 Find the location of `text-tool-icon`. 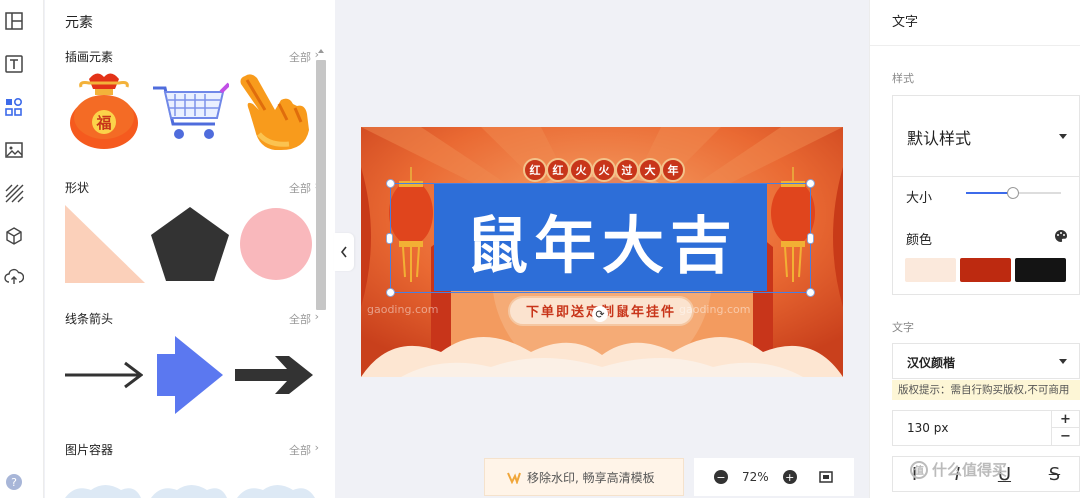

text-tool-icon is located at coordinates (14, 64).